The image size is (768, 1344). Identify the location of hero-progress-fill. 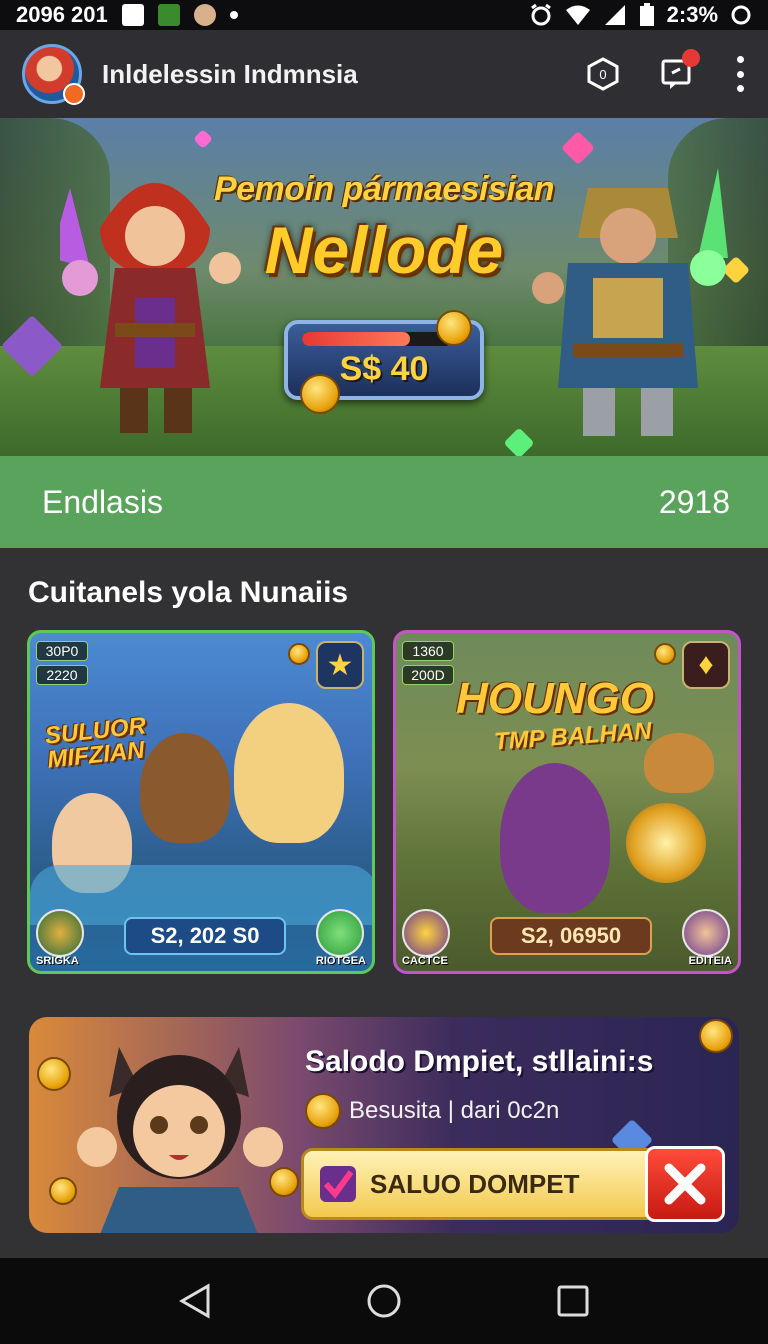
(356, 339).